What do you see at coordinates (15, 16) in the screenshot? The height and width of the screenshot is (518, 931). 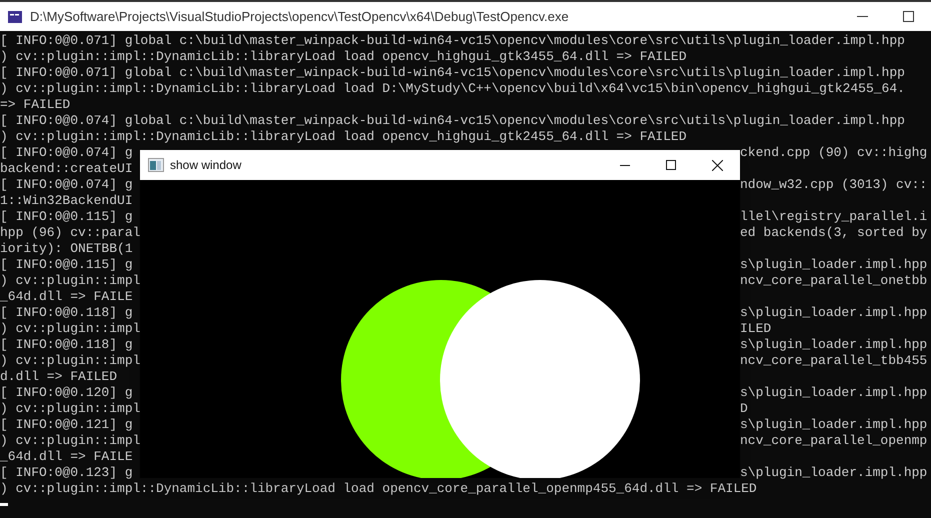 I see `console-icon` at bounding box center [15, 16].